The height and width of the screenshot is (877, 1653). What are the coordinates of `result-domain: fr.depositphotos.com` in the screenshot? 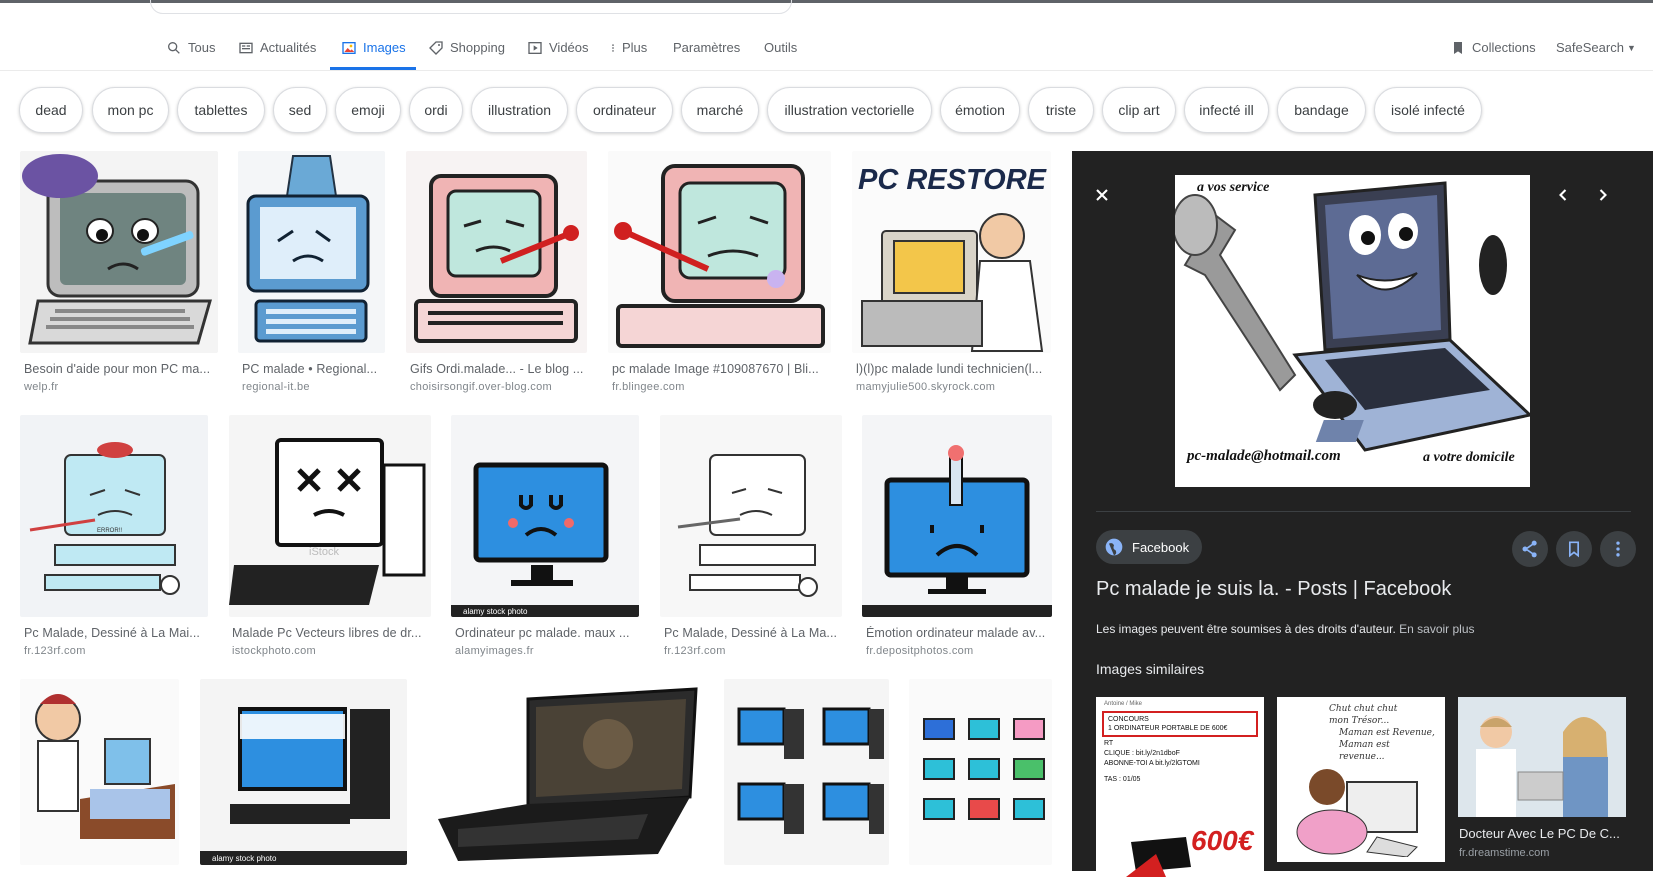 It's located at (920, 651).